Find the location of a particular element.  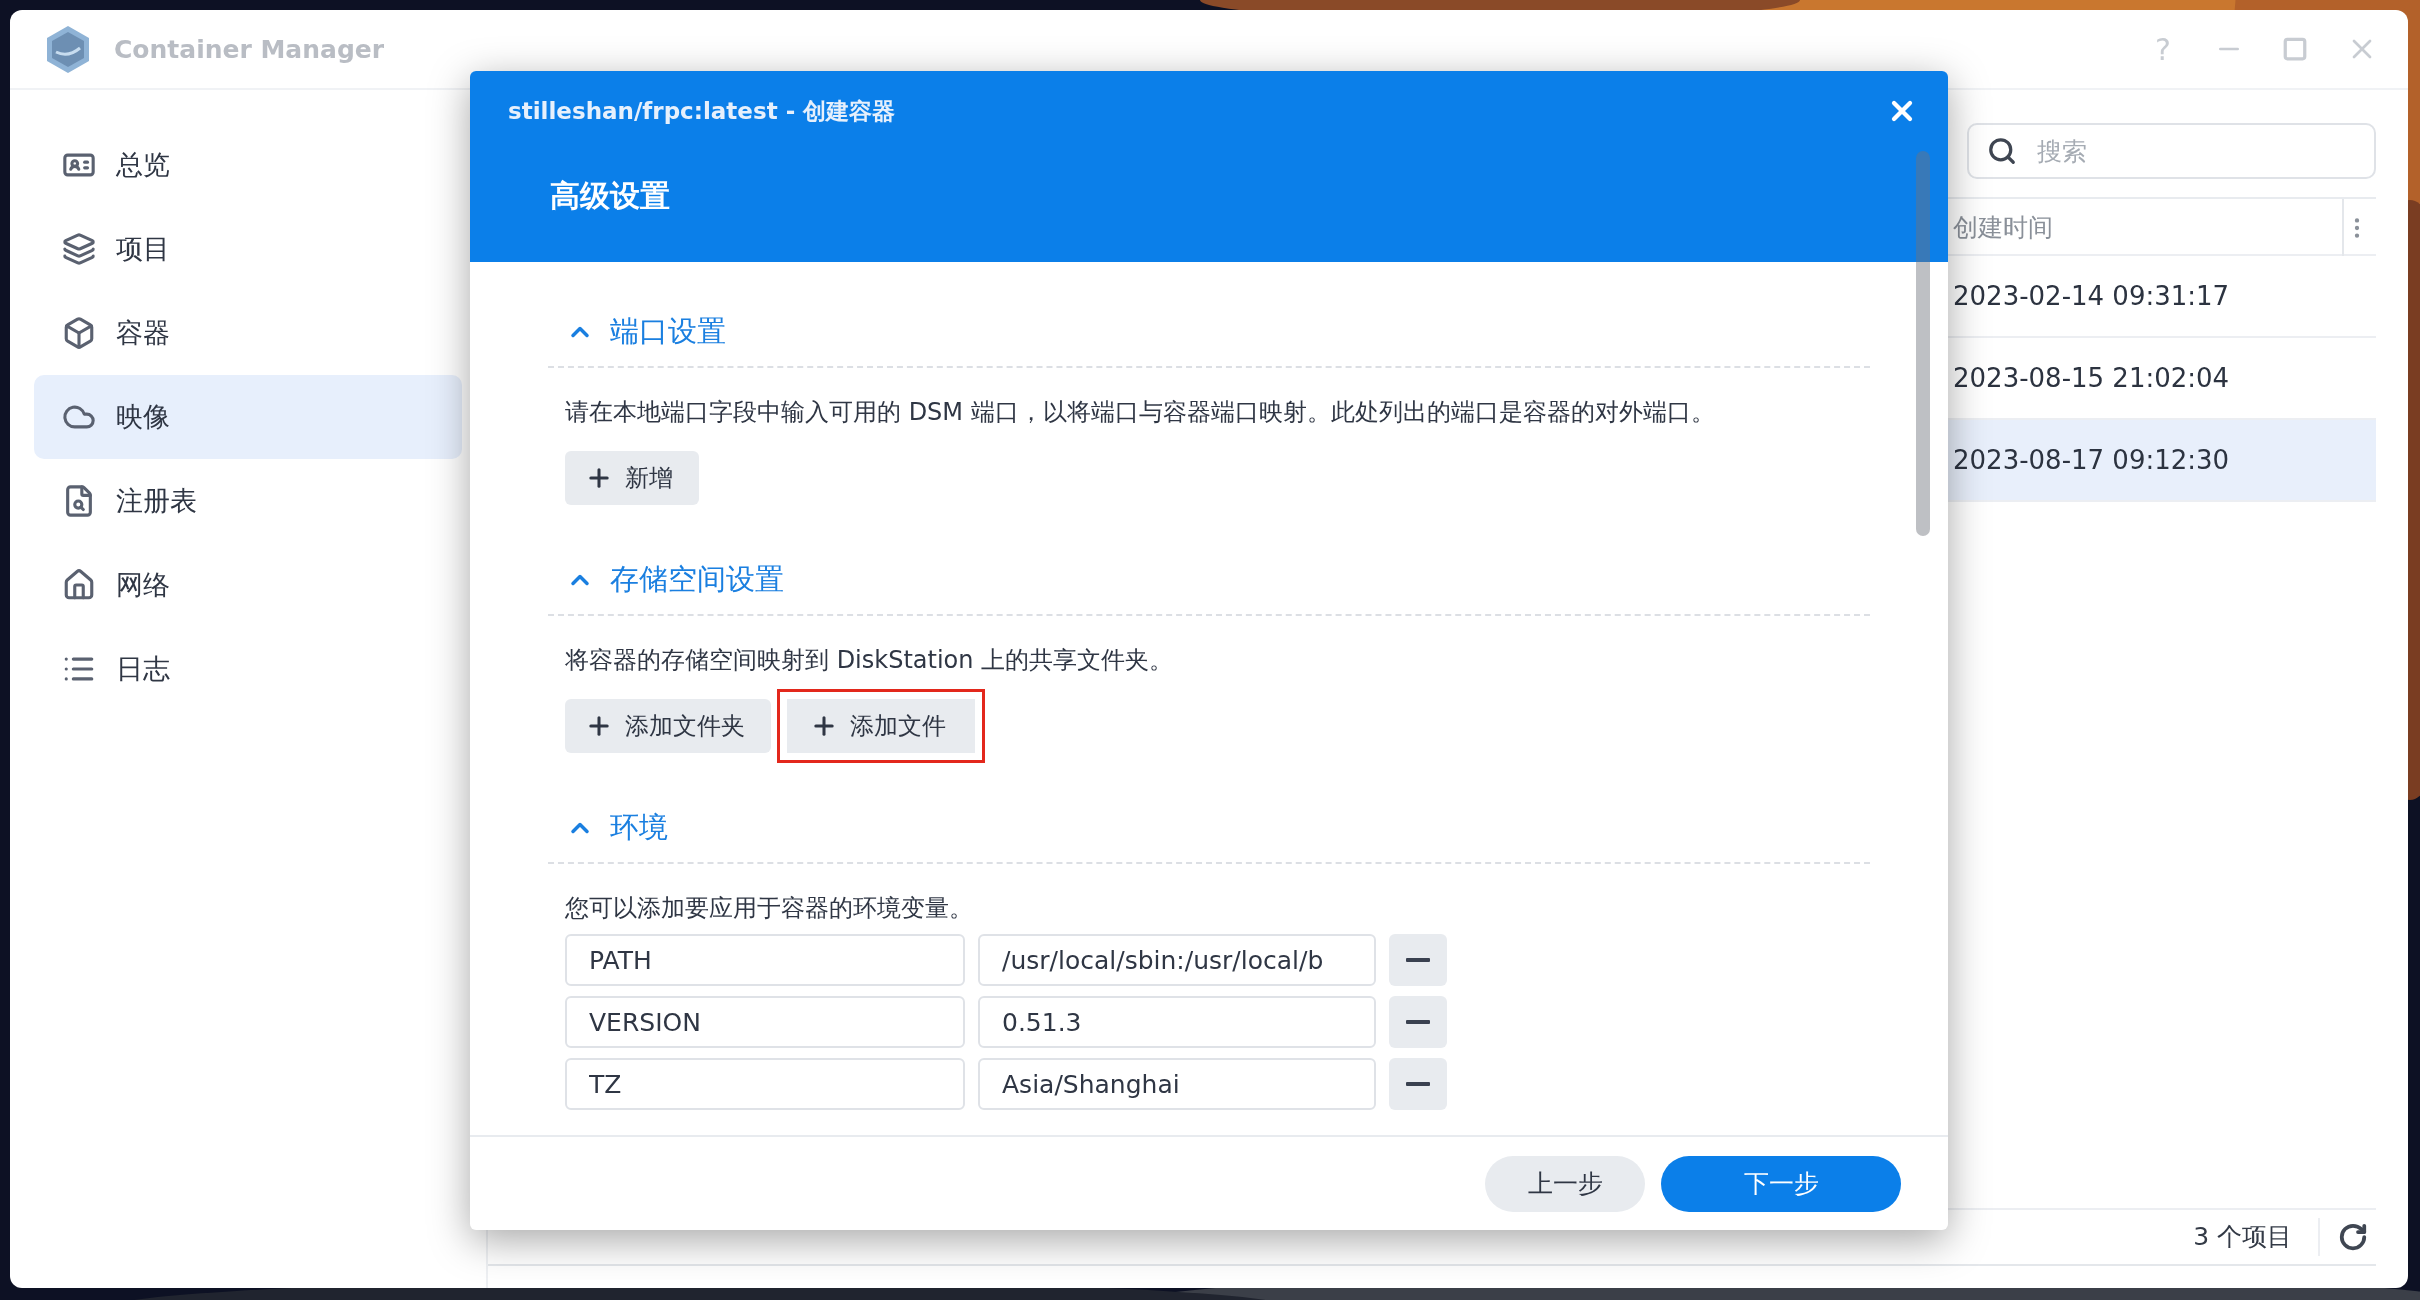

dialog-title: stilleshan/frpc:latest - 创建容器 is located at coordinates (702, 111).